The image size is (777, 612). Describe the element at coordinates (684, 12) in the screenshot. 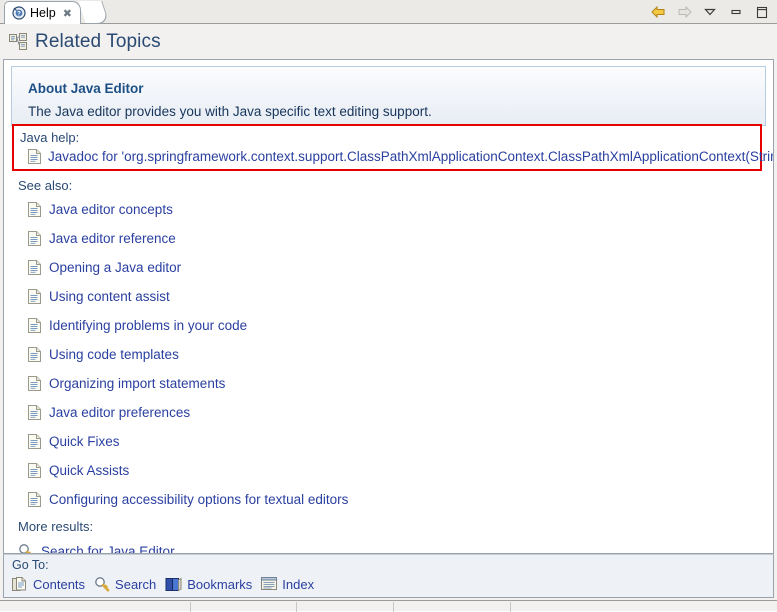

I see `forward-button` at that location.